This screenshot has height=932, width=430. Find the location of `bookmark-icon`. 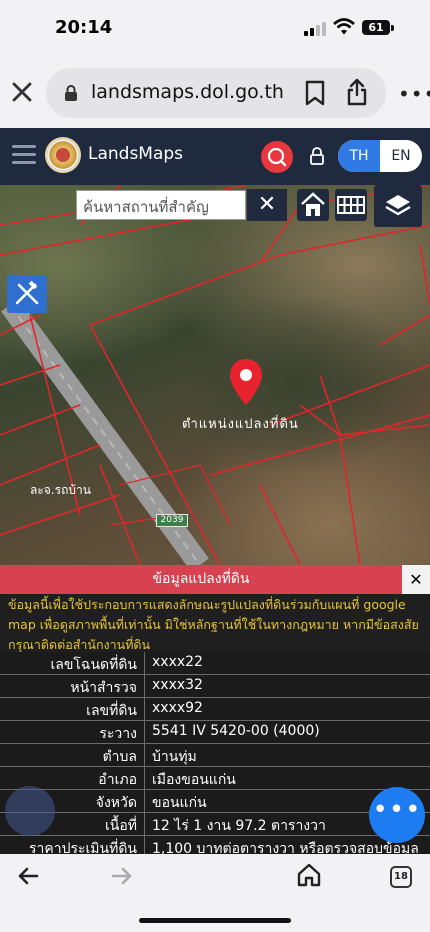

bookmark-icon is located at coordinates (315, 93).